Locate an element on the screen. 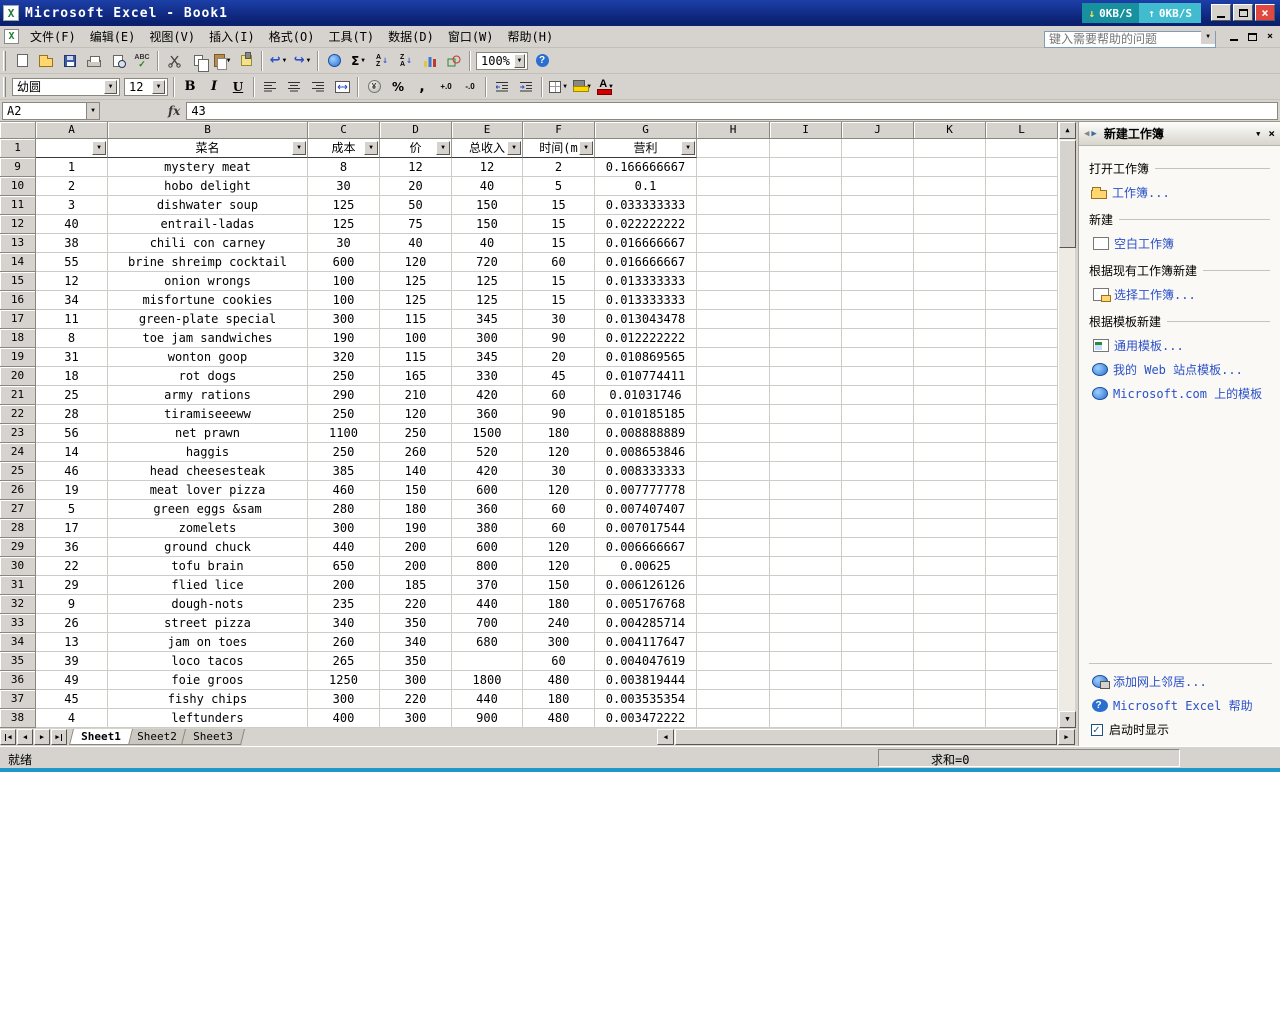 Image resolution: width=1280 pixels, height=1024 pixels. column-header-B: B is located at coordinates (208, 130).